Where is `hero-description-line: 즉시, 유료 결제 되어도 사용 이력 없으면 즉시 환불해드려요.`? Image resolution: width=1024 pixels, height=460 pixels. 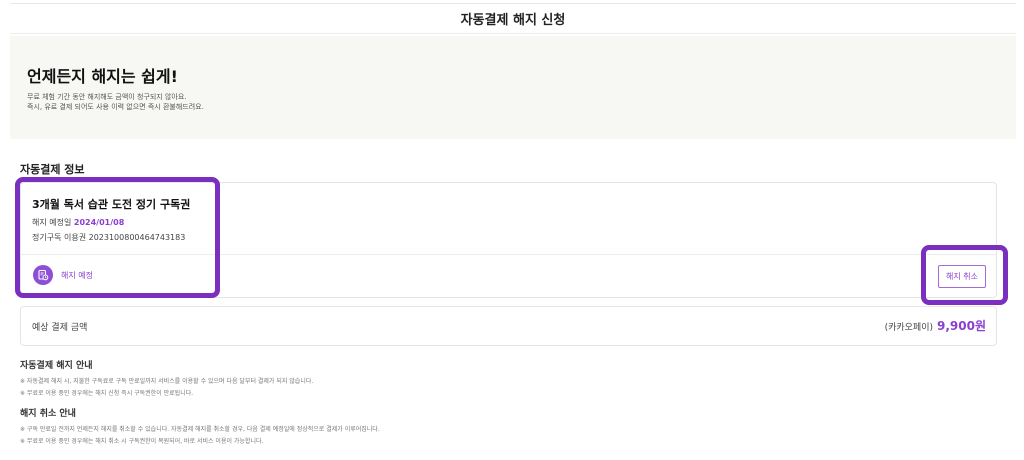
hero-description-line: 즉시, 유료 결제 되어도 사용 이력 없으면 즉시 환불해드려요. is located at coordinates (115, 107).